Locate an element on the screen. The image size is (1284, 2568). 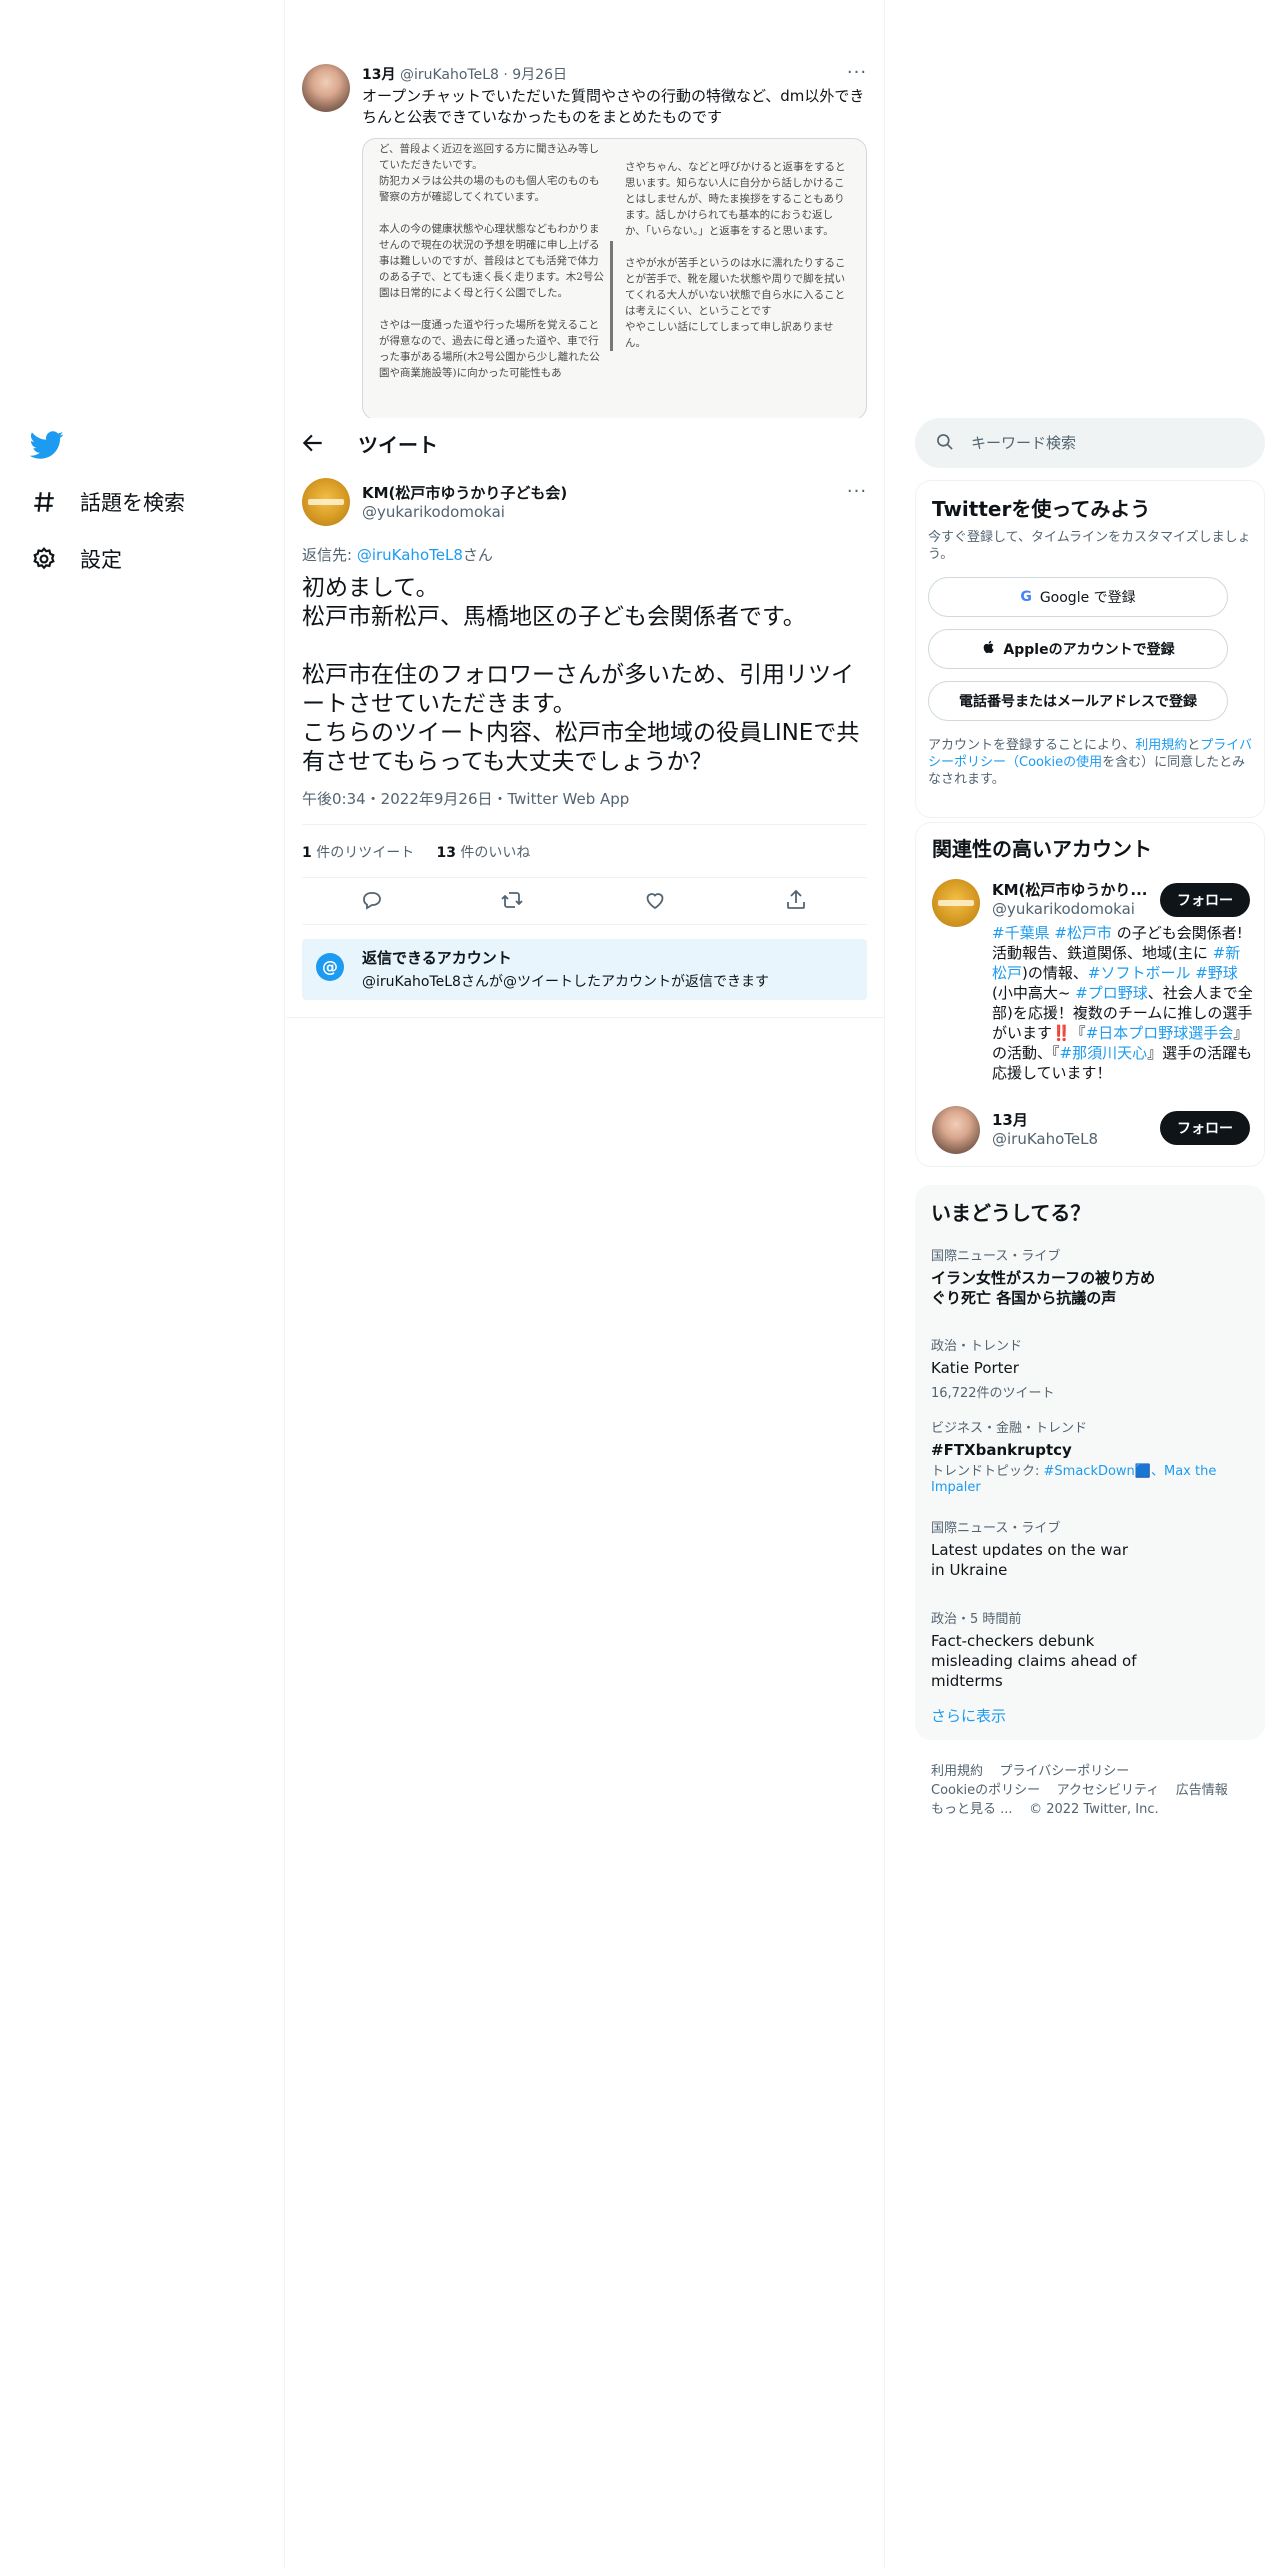
quoted-tweet-name: 13月 is located at coordinates (378, 75).